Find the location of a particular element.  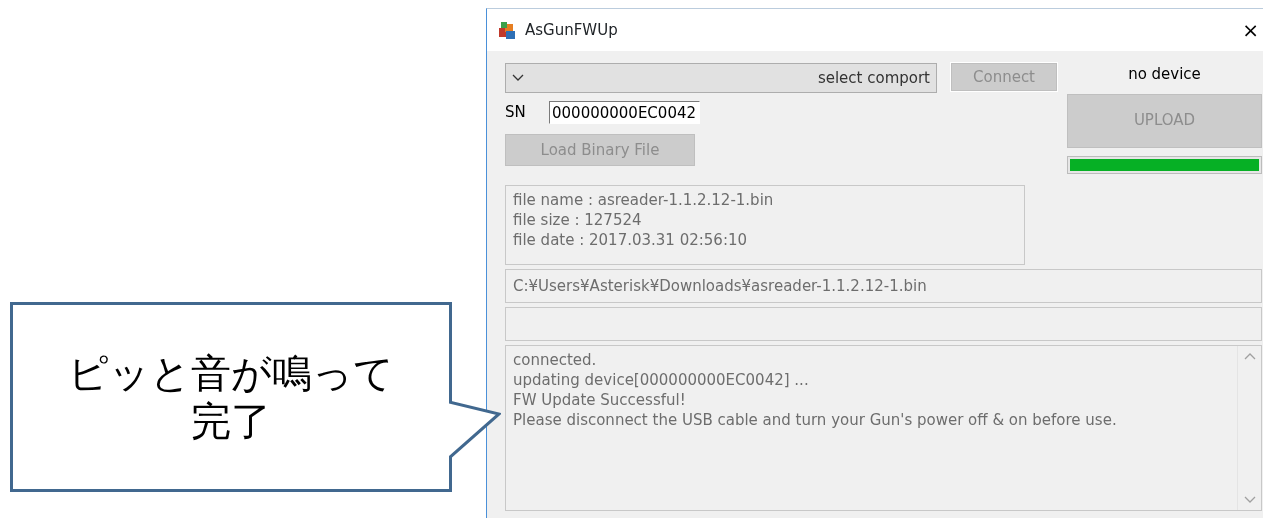

scroll-down-icon is located at coordinates (1249, 499).